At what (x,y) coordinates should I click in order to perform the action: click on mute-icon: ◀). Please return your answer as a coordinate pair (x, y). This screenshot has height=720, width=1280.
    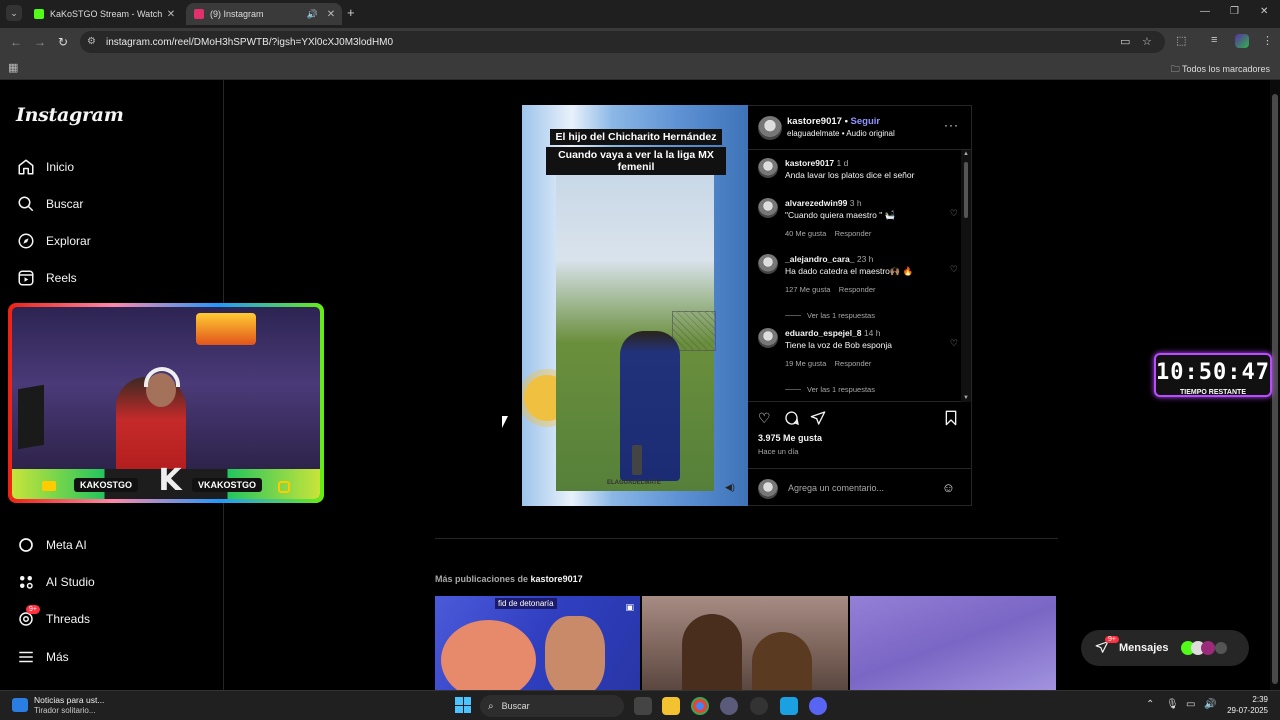
    Looking at the image, I should click on (730, 487).